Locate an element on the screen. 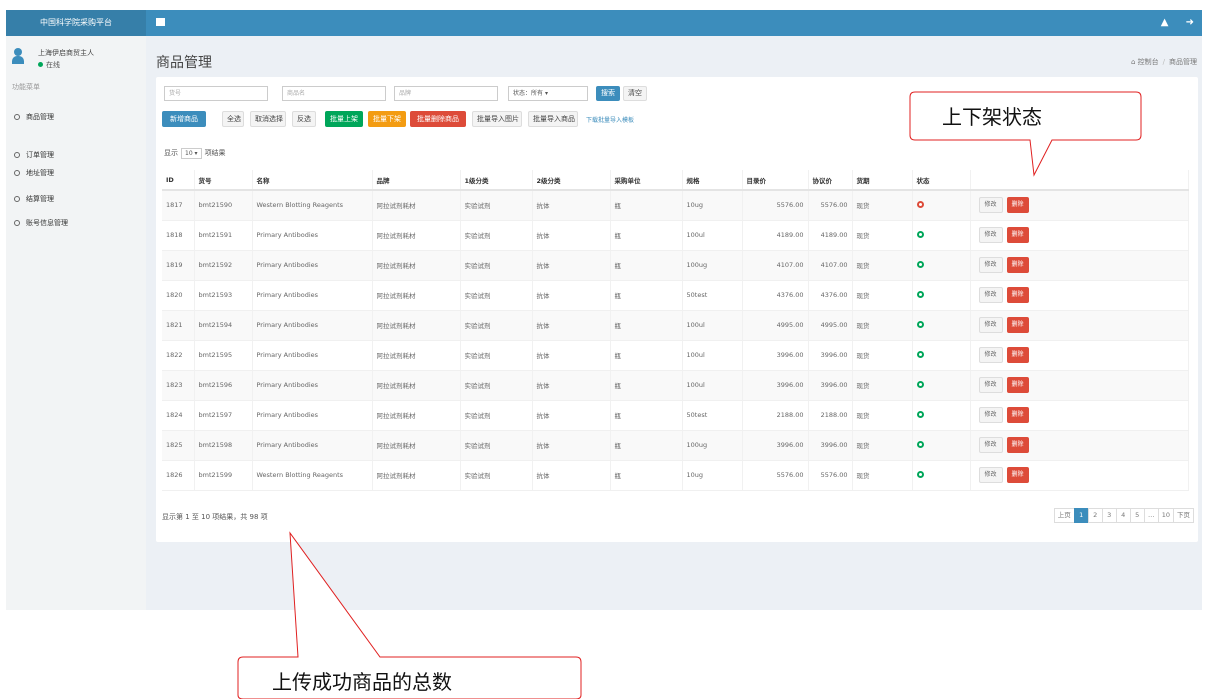  status-callout-text: 上下架状态 is located at coordinates (992, 117).